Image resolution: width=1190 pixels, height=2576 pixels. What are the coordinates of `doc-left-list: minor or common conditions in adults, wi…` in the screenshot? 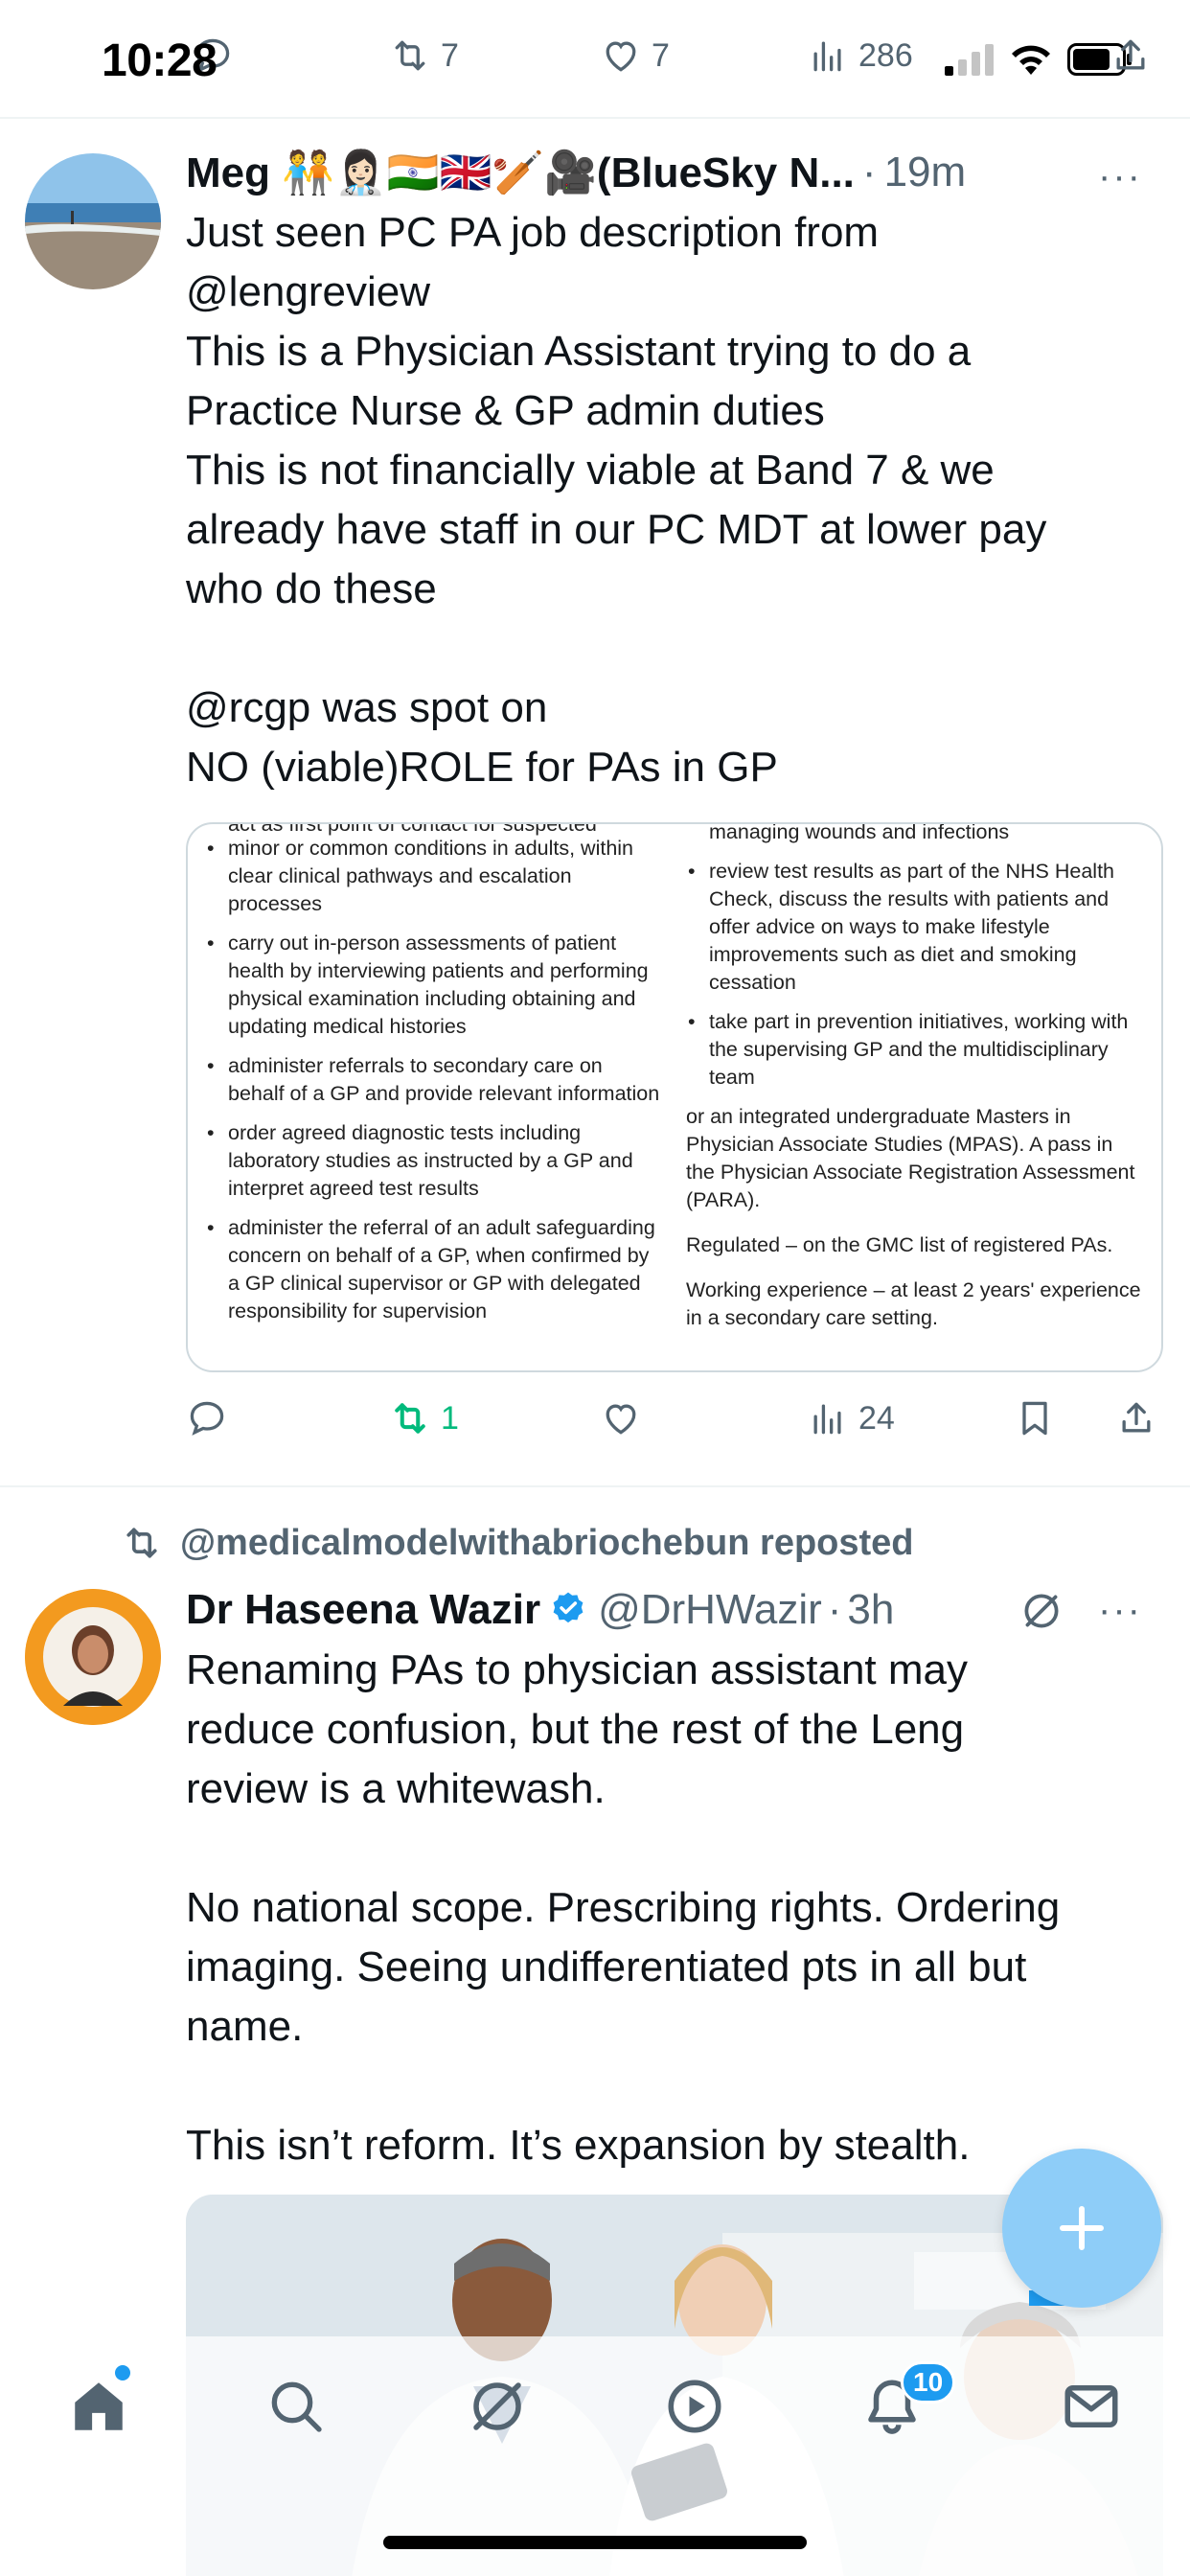 It's located at (434, 1080).